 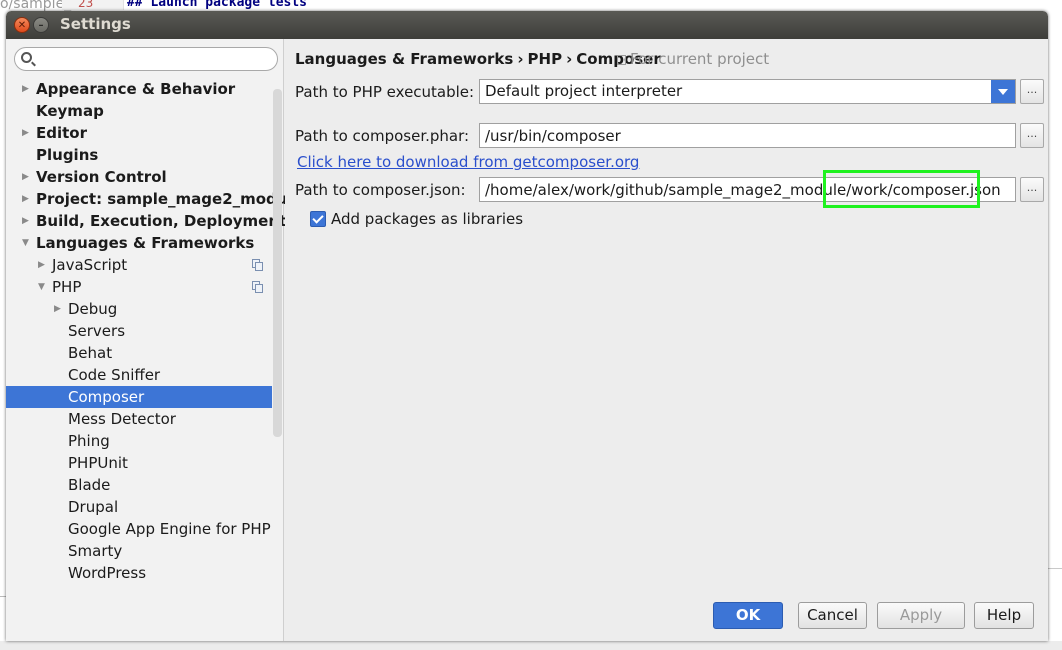 I want to click on sidebar-item-build-execution-deployment: ▶ Build, Execution, Deployment, so click(x=146, y=221).